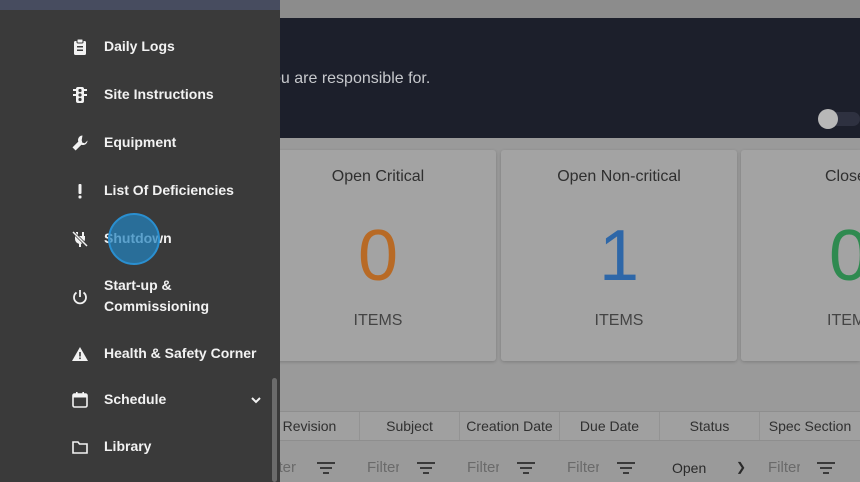 This screenshot has width=860, height=482. Describe the element at coordinates (410, 466) in the screenshot. I see `filter-cell-subject: Filter` at that location.